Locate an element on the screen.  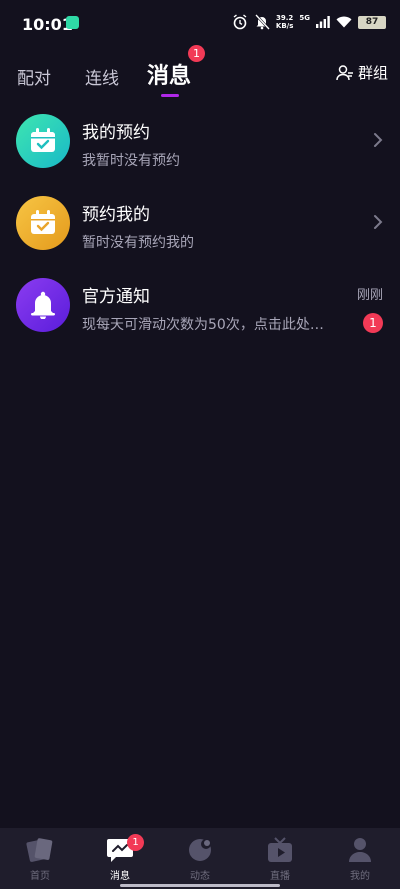
list-item-subtitle: 我暂时没有预约 is located at coordinates (131, 161).